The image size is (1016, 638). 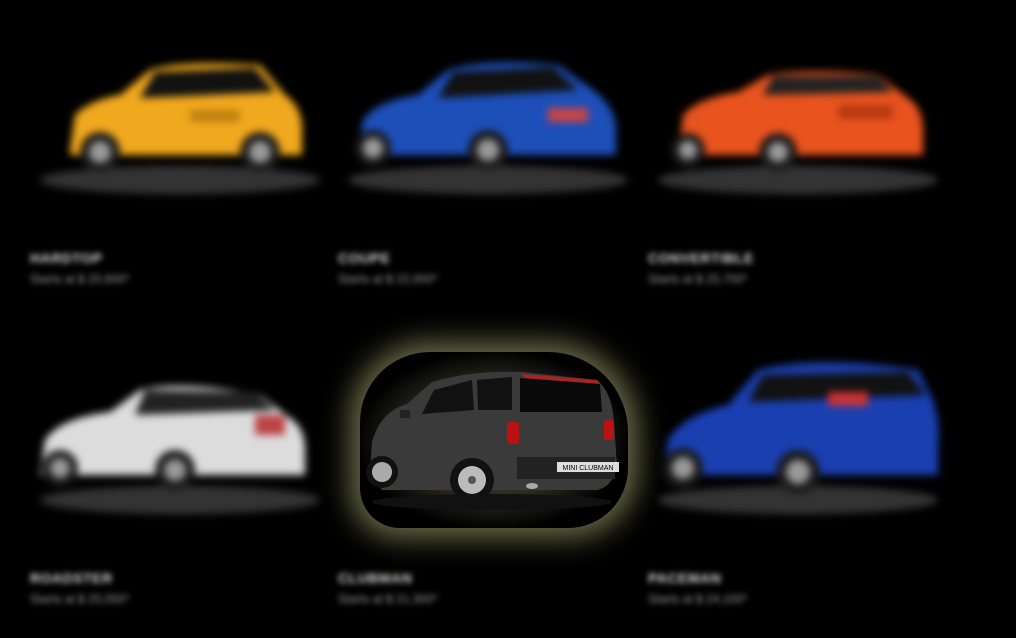 What do you see at coordinates (697, 578) in the screenshot?
I see `model-name: PACEMAN` at bounding box center [697, 578].